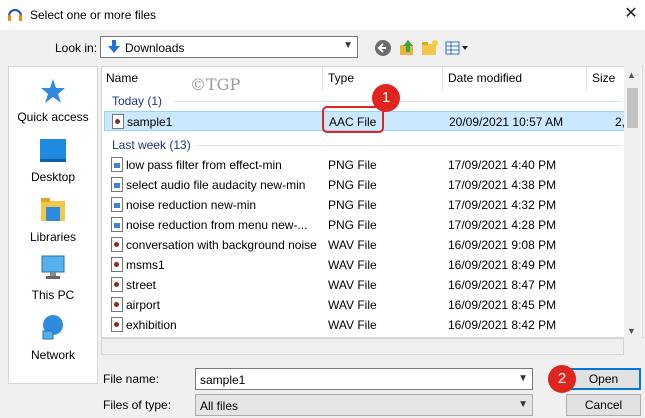  What do you see at coordinates (15, 15) in the screenshot?
I see `audacity-app-icon` at bounding box center [15, 15].